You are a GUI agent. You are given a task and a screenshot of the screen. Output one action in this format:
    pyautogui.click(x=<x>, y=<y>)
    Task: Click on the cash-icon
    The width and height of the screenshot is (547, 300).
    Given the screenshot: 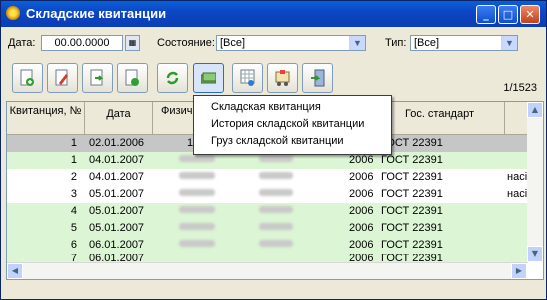 What is the action you would take?
    pyautogui.click(x=208, y=78)
    